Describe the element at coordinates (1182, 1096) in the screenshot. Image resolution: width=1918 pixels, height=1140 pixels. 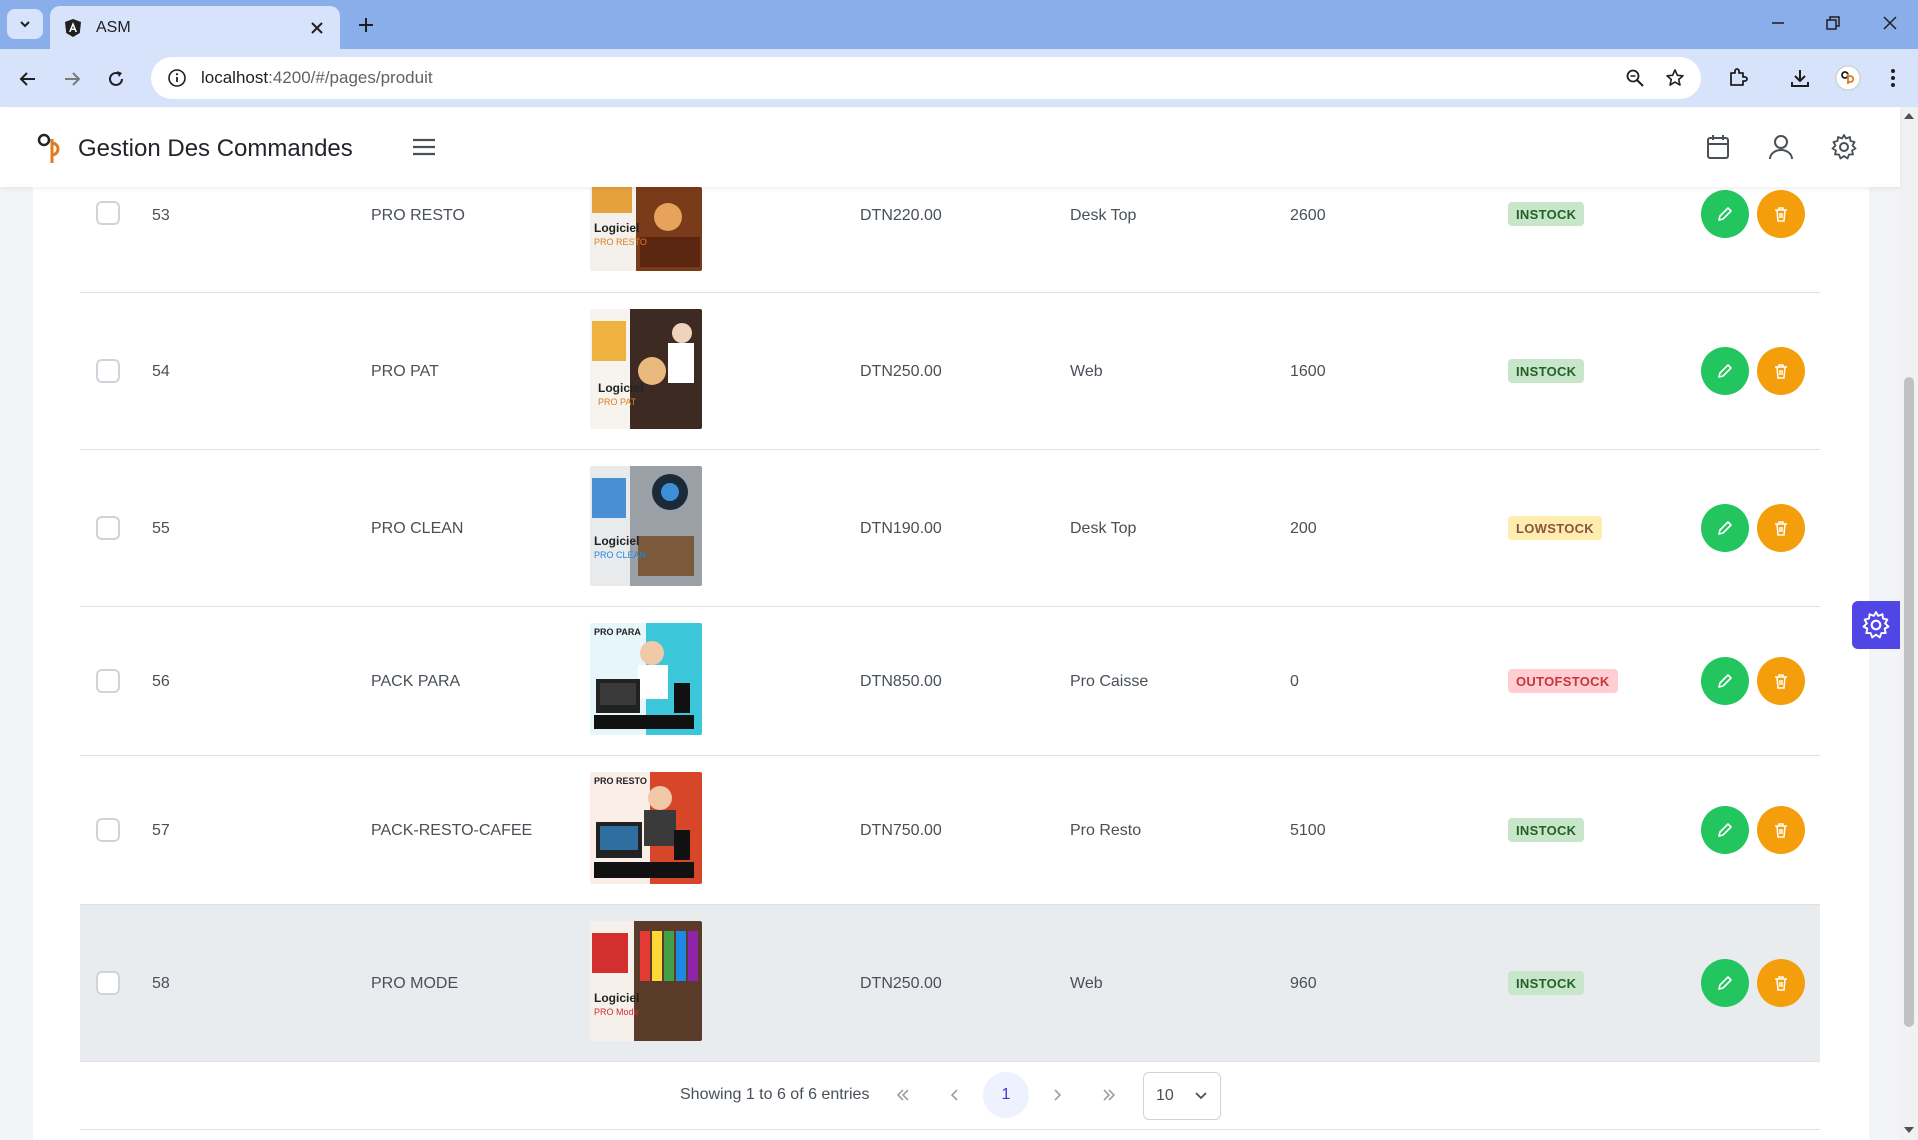
I see `rows-per-page-select: 10` at that location.